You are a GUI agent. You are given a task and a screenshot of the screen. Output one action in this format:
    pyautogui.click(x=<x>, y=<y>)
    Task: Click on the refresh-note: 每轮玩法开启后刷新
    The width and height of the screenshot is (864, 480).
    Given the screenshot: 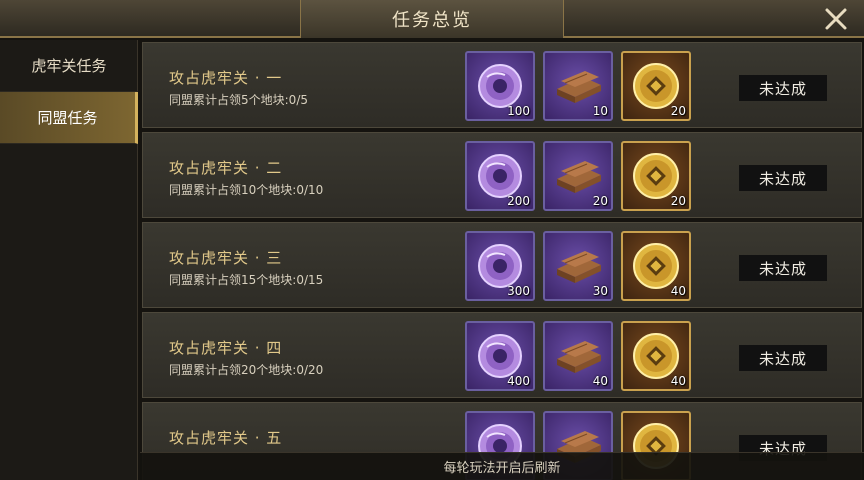 What is the action you would take?
    pyautogui.click(x=502, y=466)
    